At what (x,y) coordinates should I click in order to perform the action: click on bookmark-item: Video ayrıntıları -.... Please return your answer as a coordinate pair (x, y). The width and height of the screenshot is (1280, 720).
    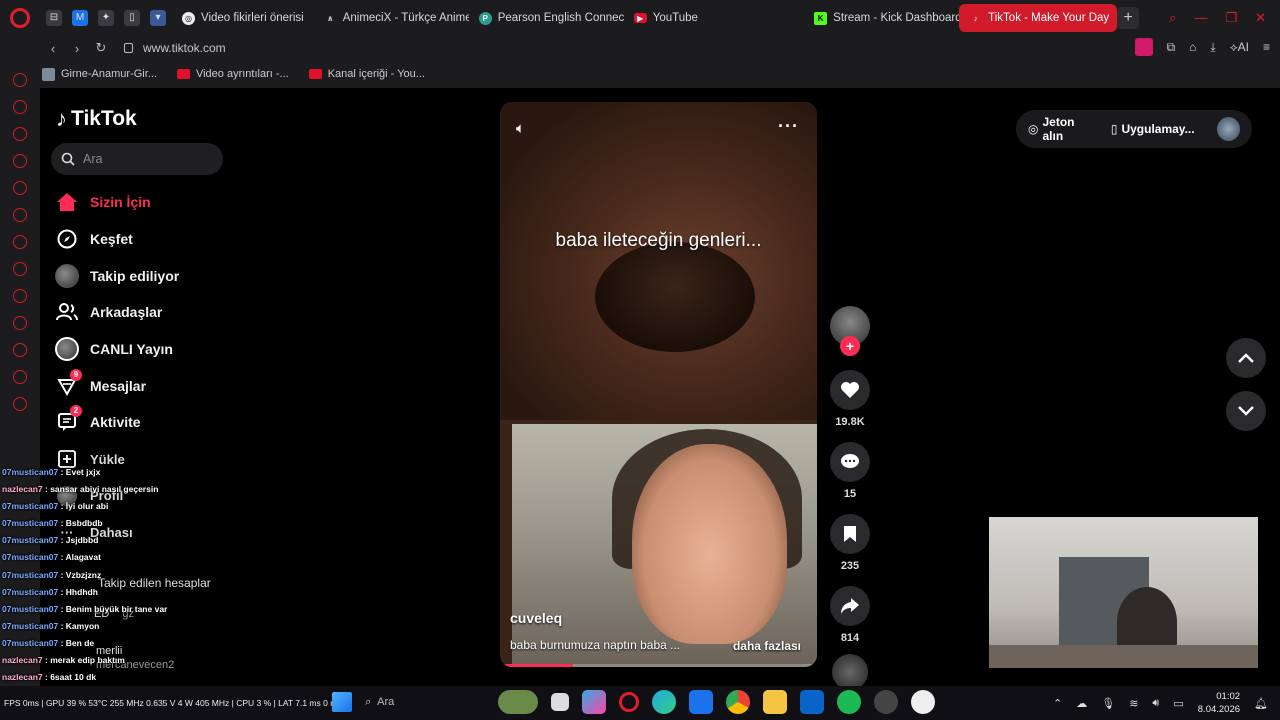
    Looking at the image, I should click on (232, 74).